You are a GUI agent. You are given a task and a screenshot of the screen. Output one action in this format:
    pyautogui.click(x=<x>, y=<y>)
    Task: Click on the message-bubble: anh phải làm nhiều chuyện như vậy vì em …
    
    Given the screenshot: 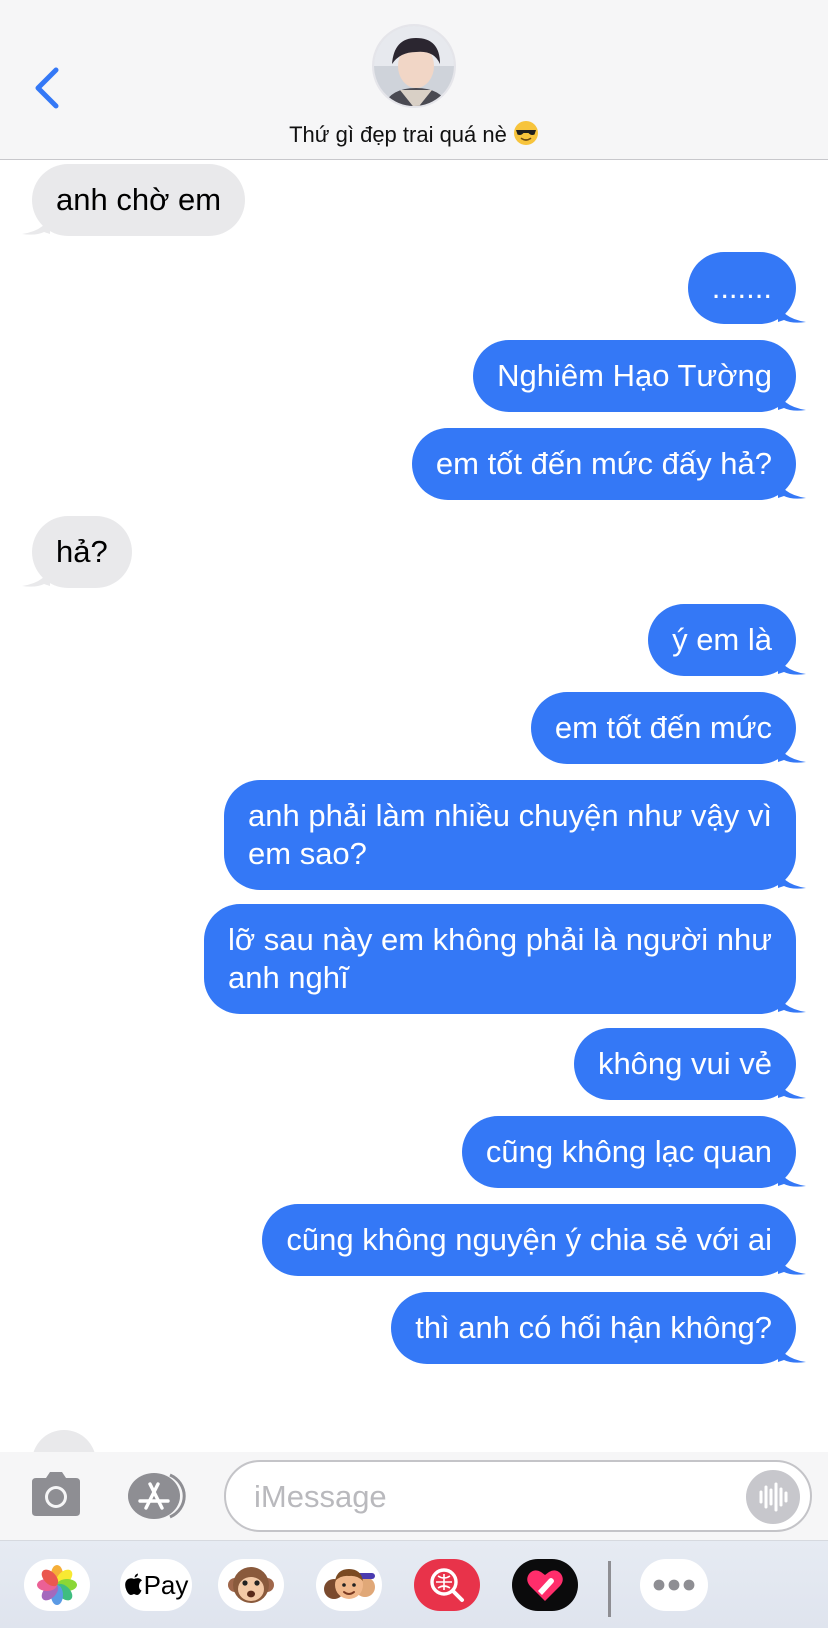 What is the action you would take?
    pyautogui.click(x=510, y=835)
    